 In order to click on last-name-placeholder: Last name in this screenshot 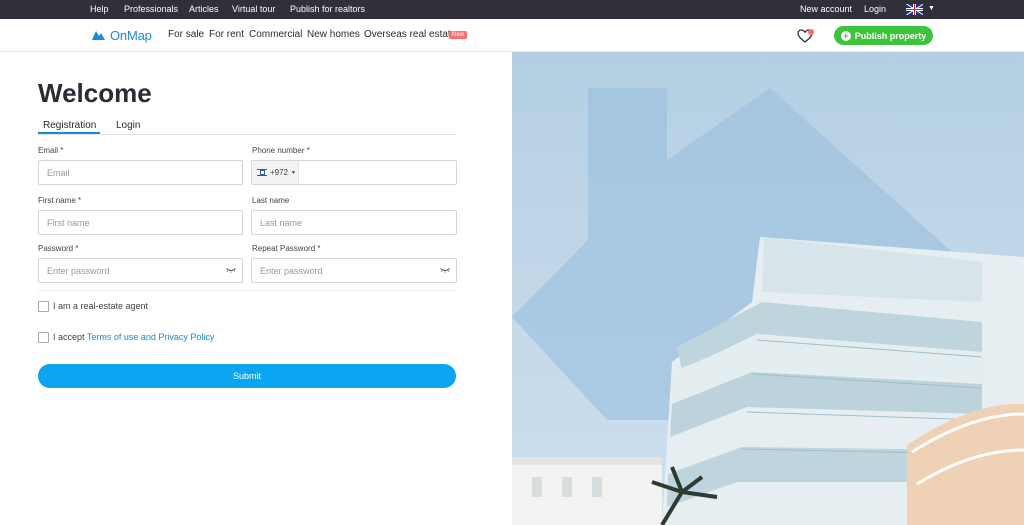, I will do `click(281, 222)`.